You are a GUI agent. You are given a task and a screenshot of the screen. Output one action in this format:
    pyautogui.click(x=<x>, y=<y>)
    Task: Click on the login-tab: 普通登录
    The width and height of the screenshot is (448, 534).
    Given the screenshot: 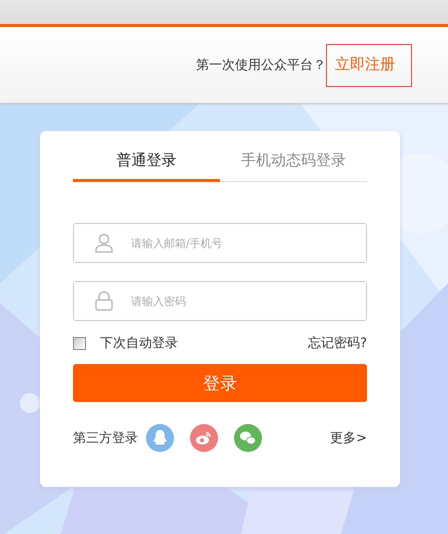 What is the action you would take?
    pyautogui.click(x=146, y=163)
    